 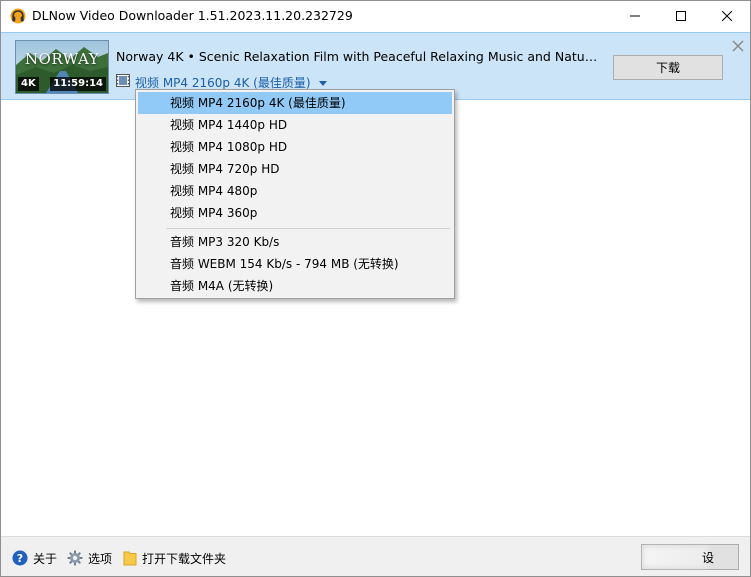 What do you see at coordinates (45, 558) in the screenshot?
I see `about-label: 关于` at bounding box center [45, 558].